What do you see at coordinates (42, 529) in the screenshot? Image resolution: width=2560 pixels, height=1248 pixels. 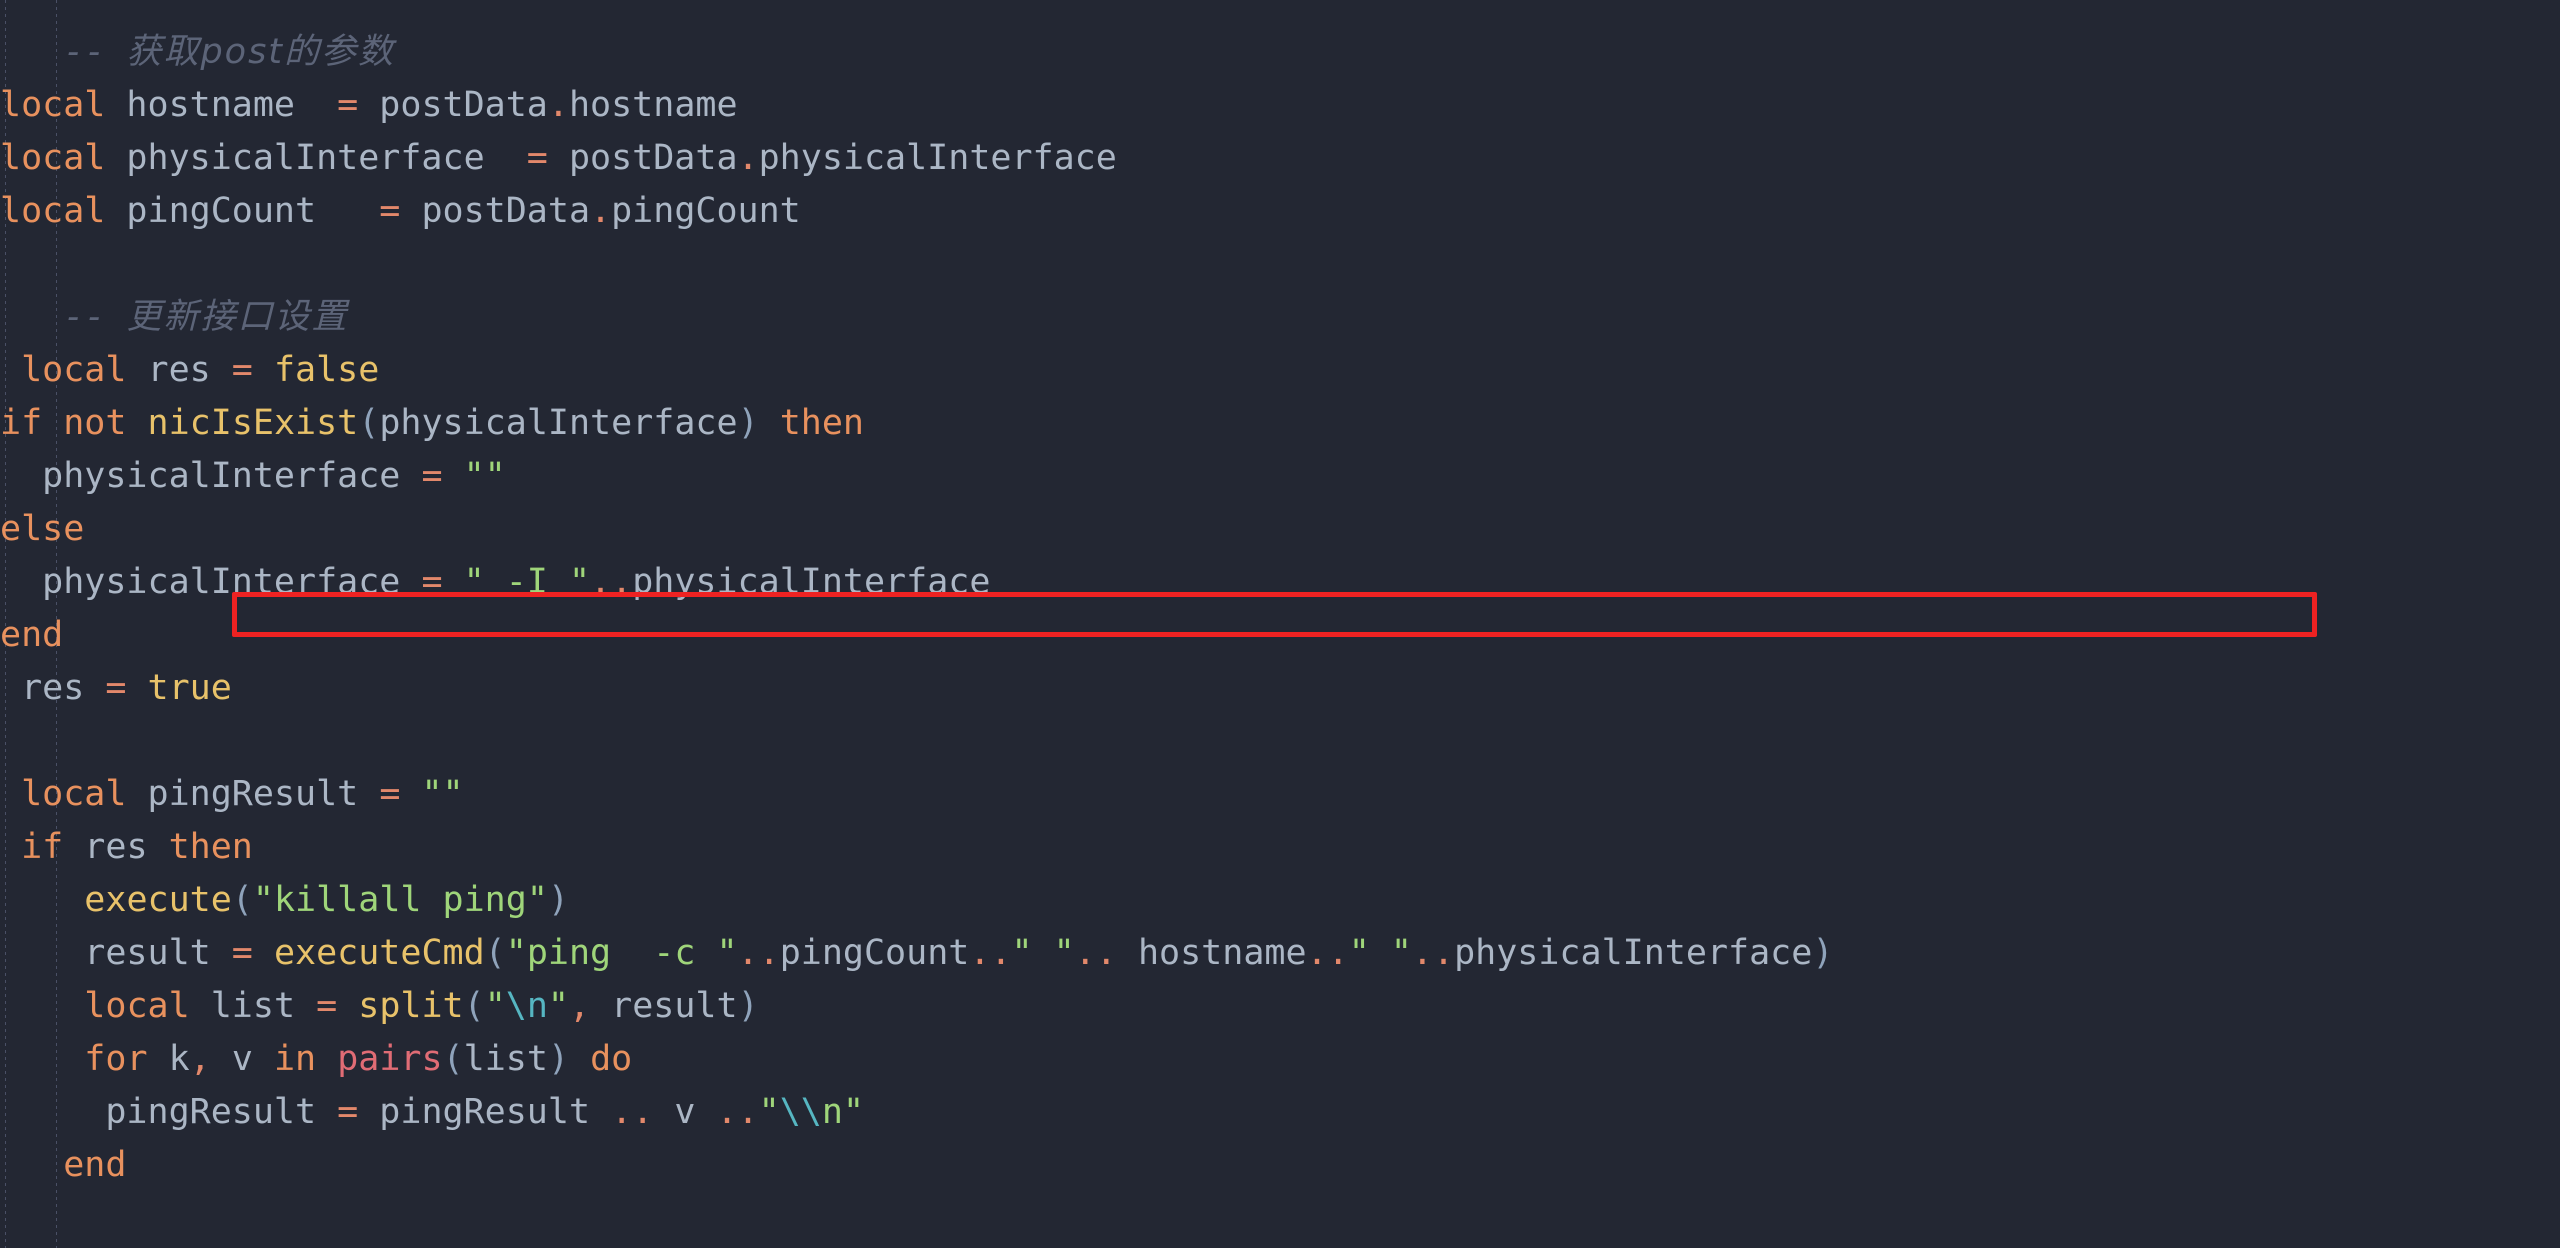 I see `code-token: else` at bounding box center [42, 529].